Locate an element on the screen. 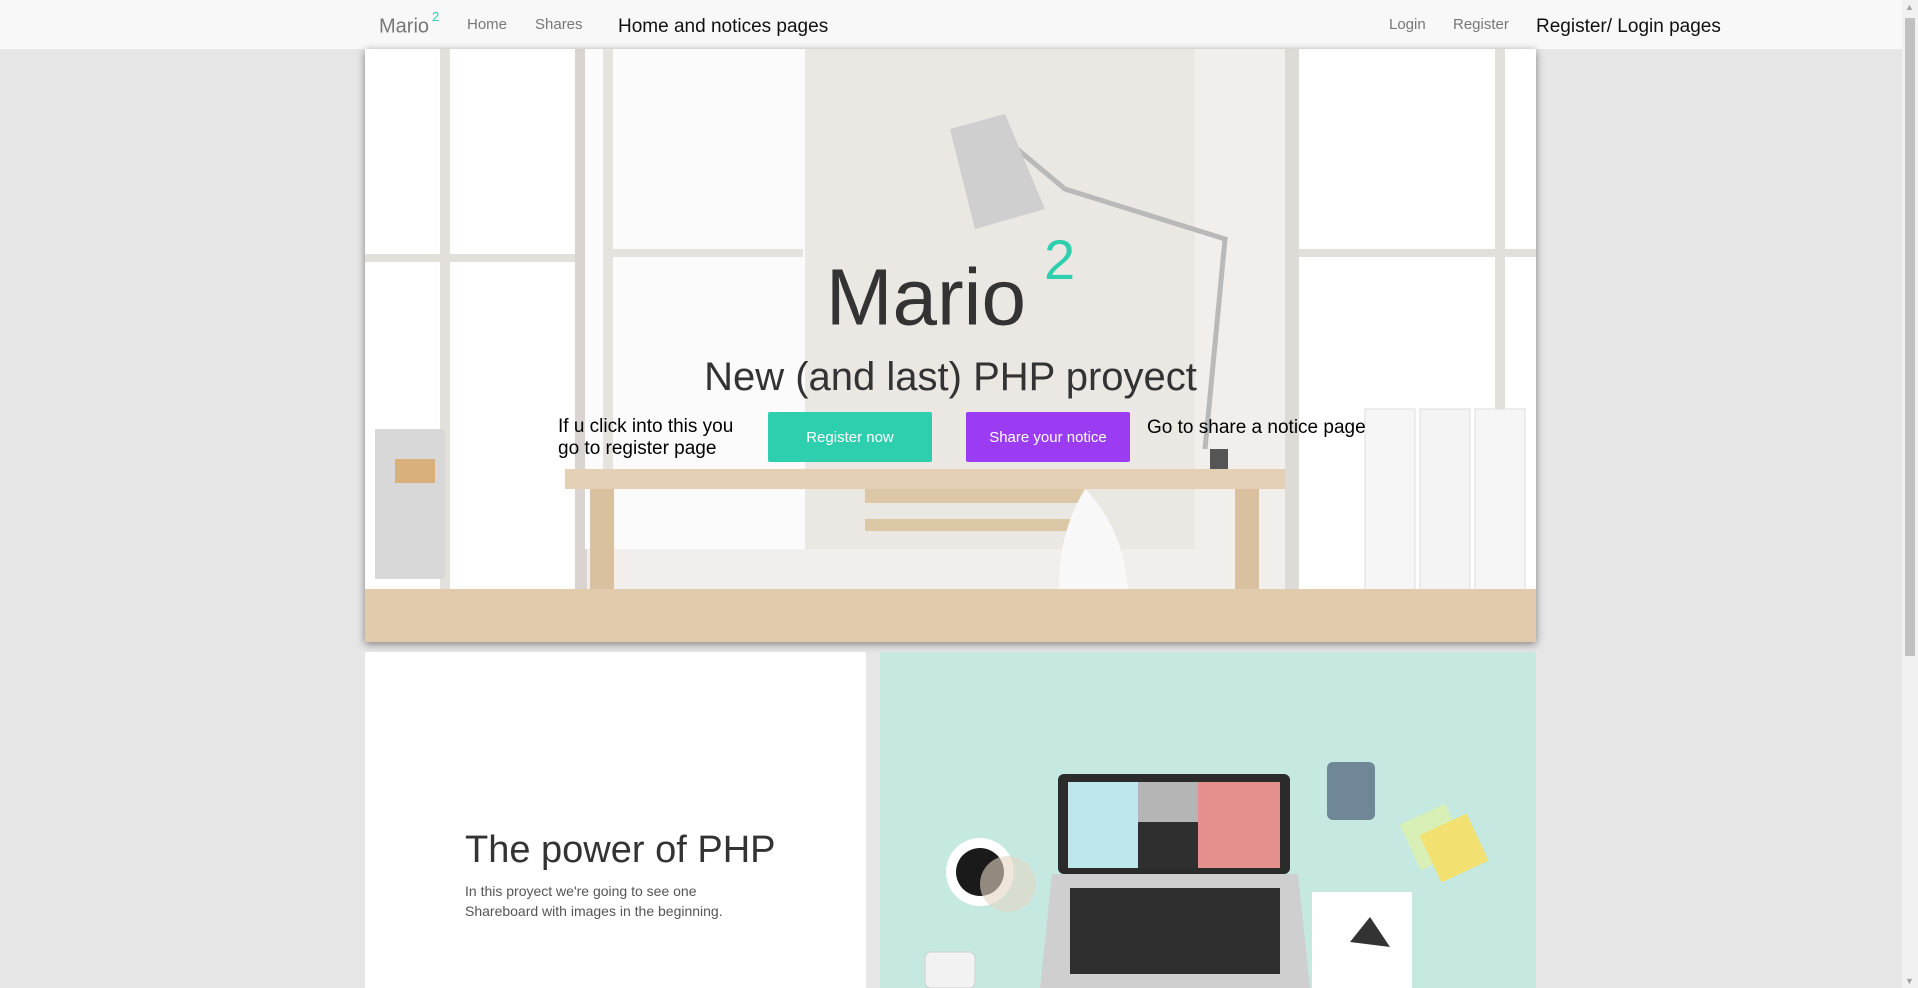 This screenshot has height=988, width=1918. hero-title: Mario 2 is located at coordinates (950, 286).